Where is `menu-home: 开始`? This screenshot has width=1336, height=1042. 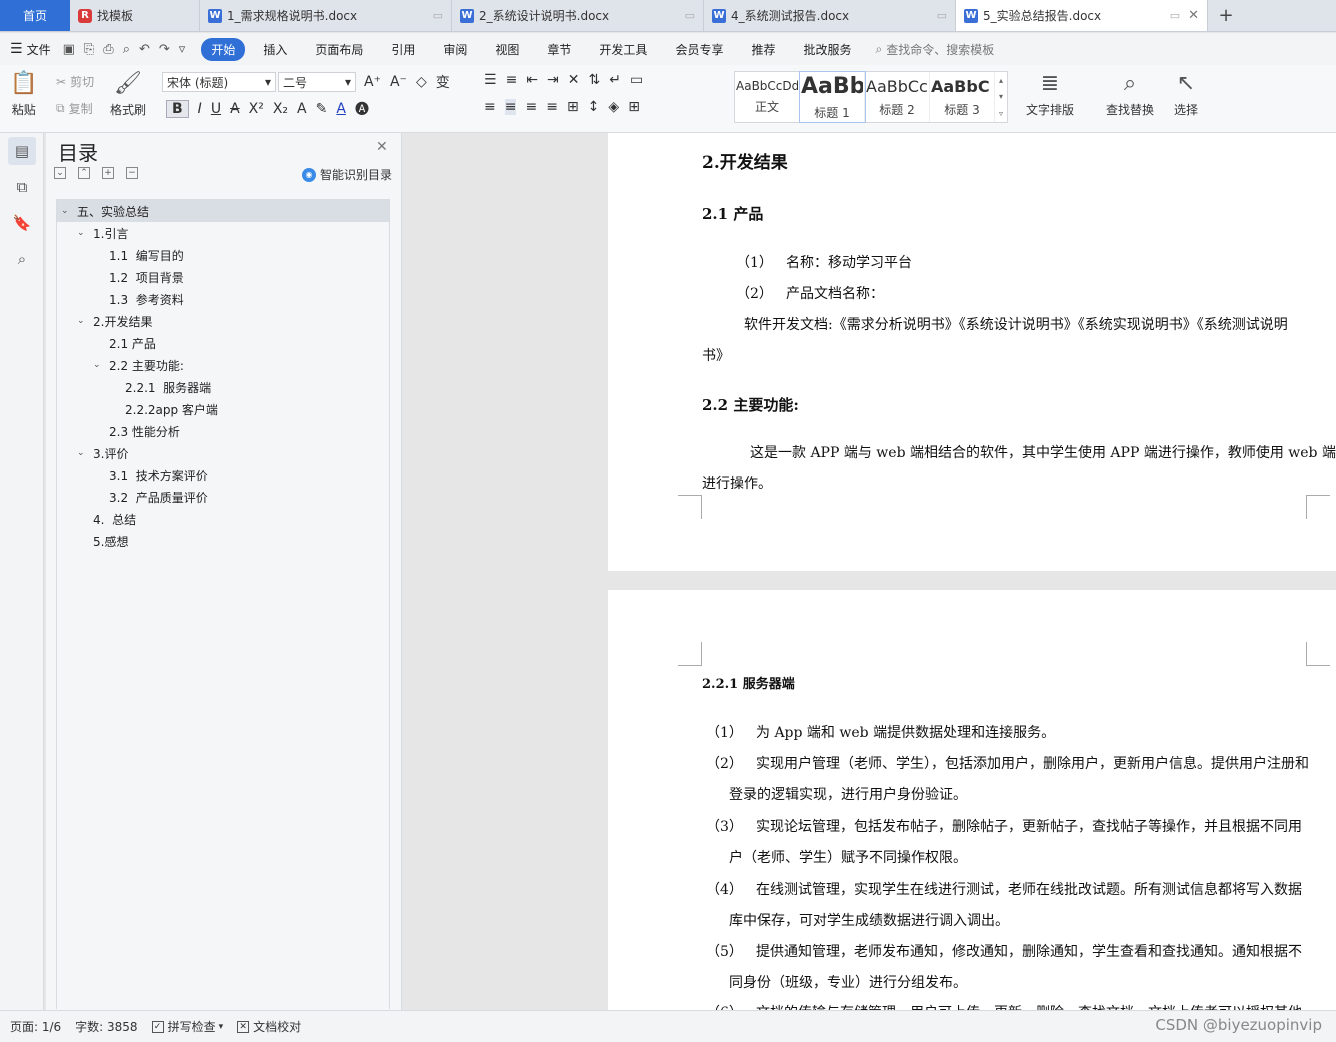 menu-home: 开始 is located at coordinates (223, 49).